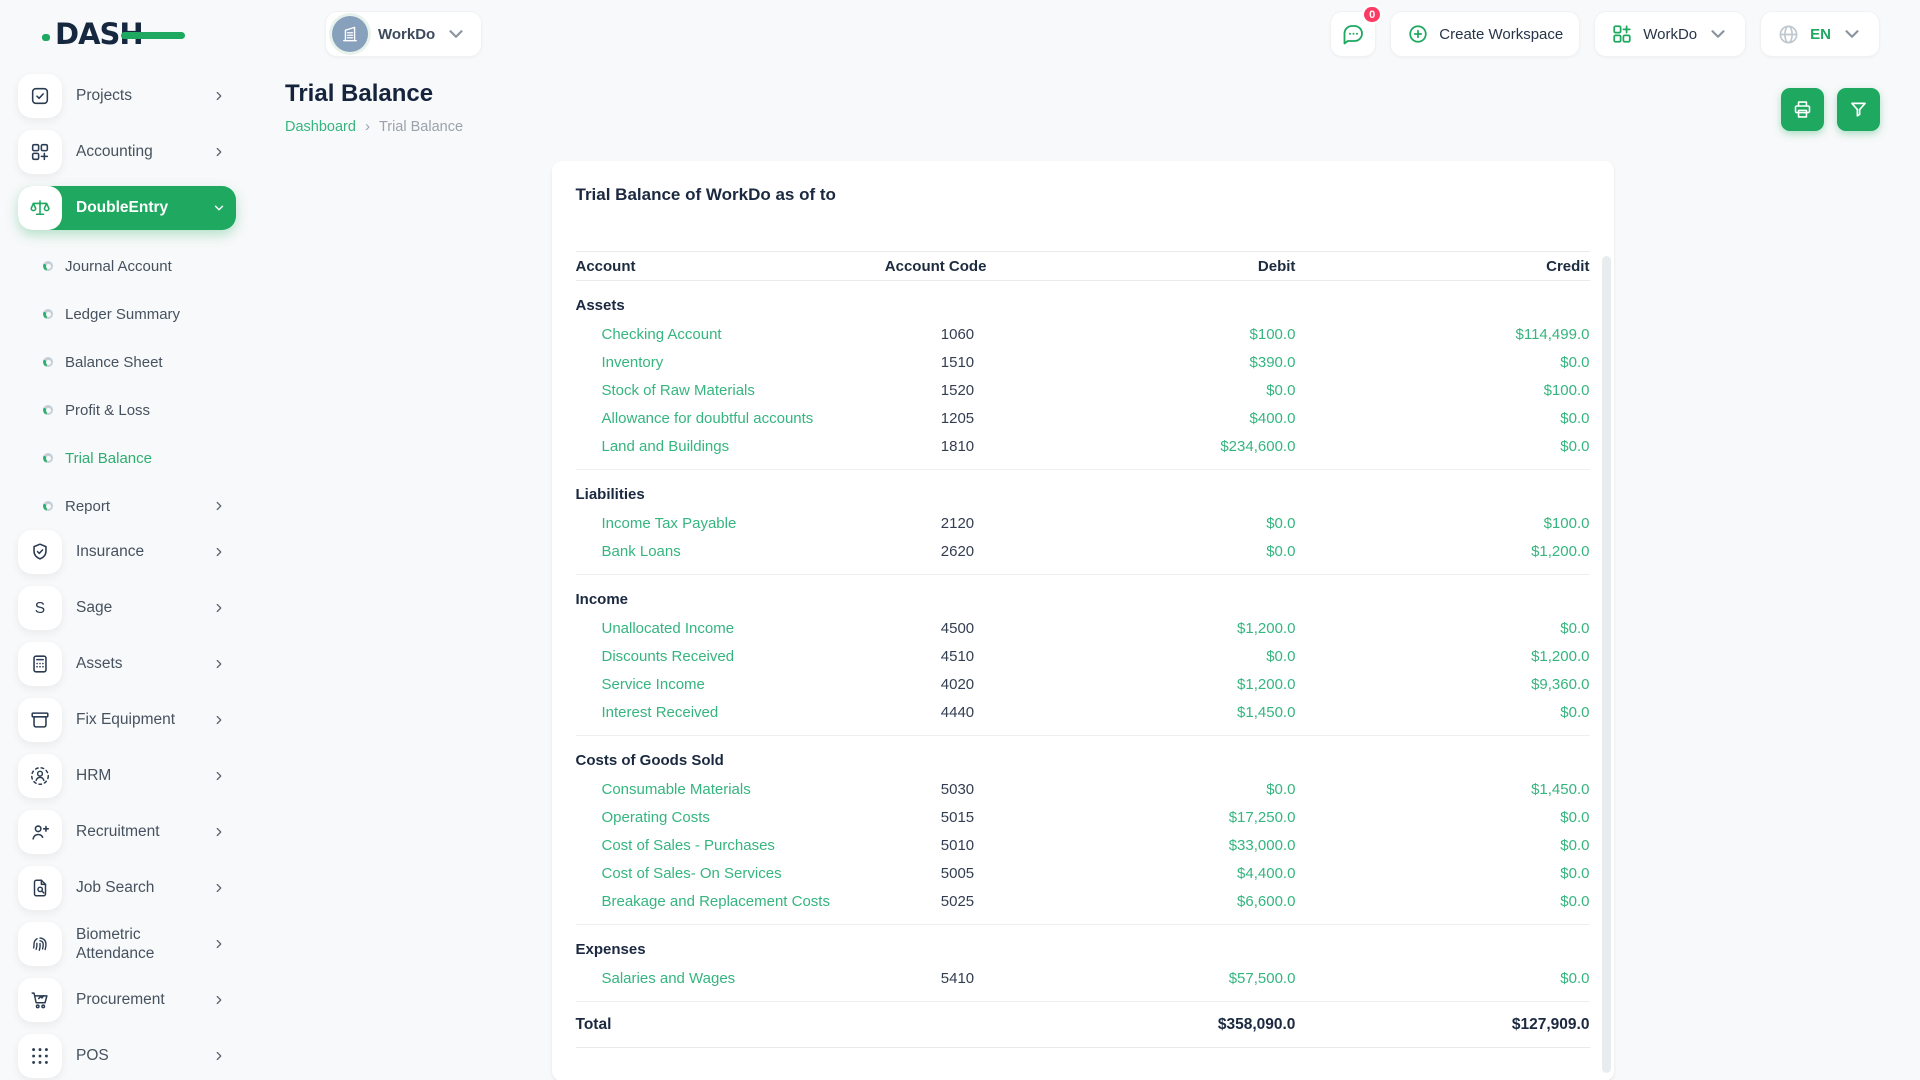 The width and height of the screenshot is (1920, 1080). Describe the element at coordinates (957, 901) in the screenshot. I see `account-code: 5025` at that location.